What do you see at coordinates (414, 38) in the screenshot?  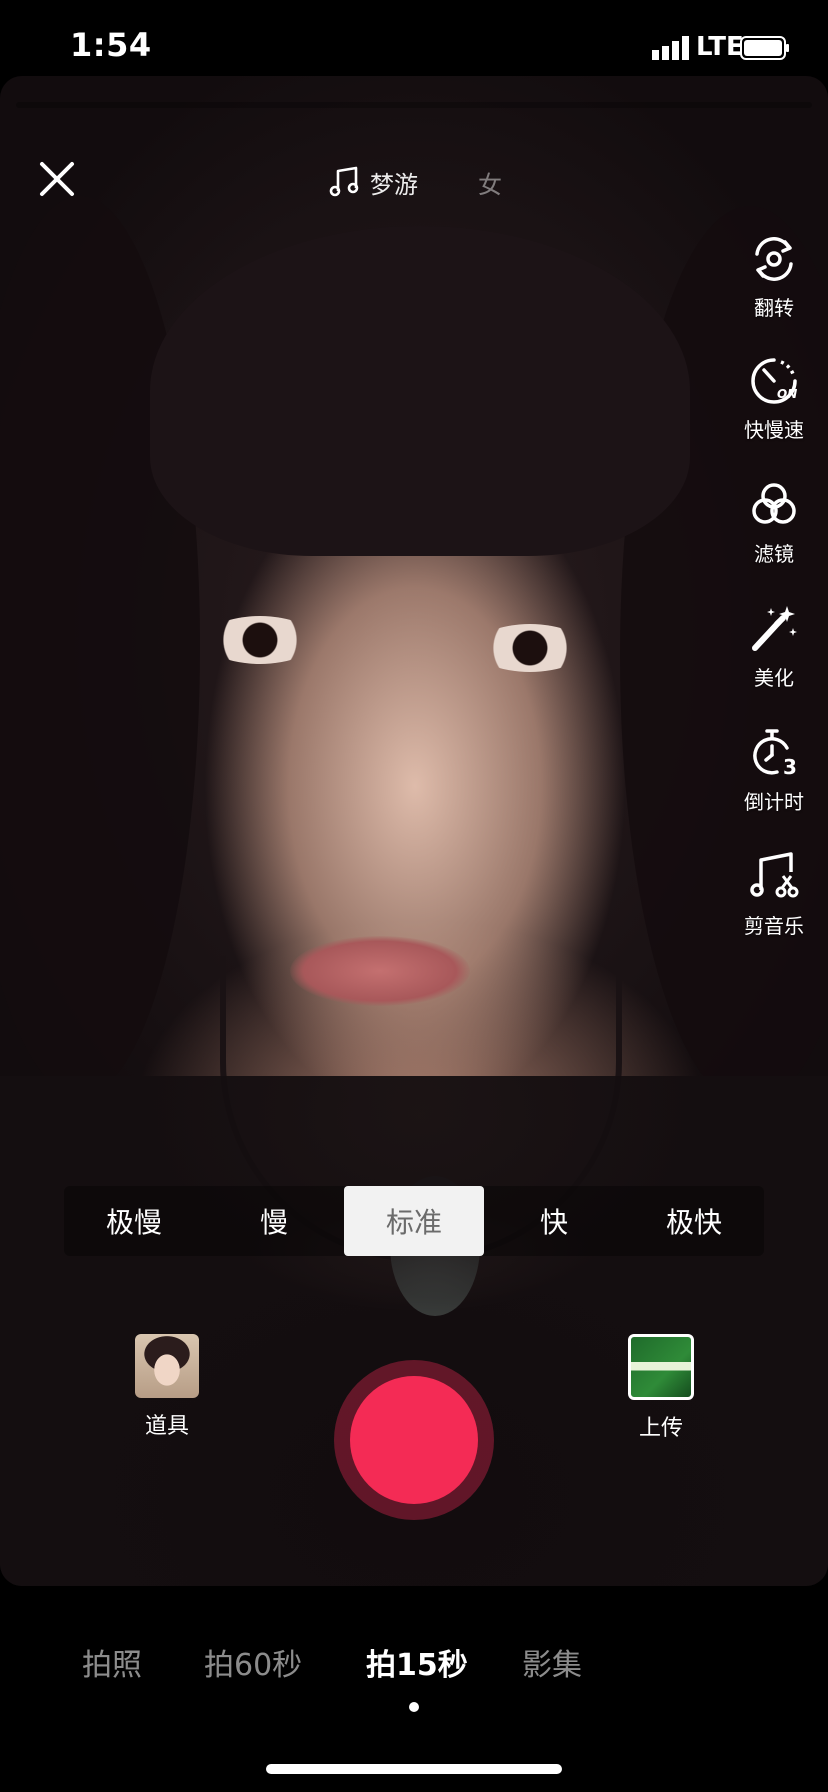 I see `status-bar: 1:54 LTE` at bounding box center [414, 38].